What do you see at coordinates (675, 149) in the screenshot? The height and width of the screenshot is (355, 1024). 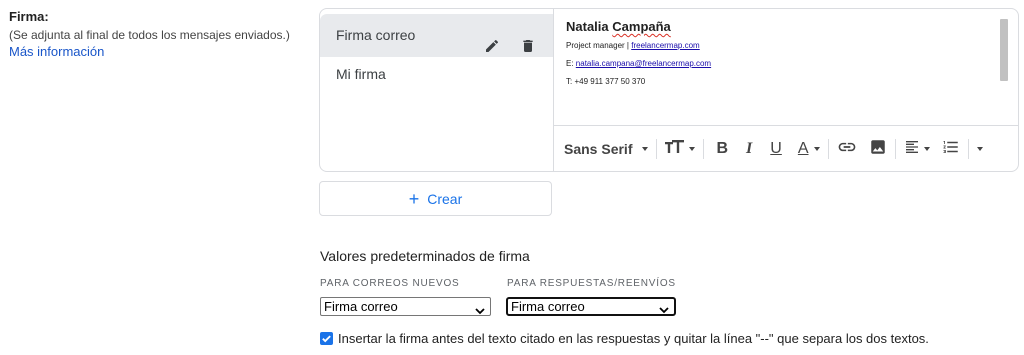 I see `text-size-icon` at bounding box center [675, 149].